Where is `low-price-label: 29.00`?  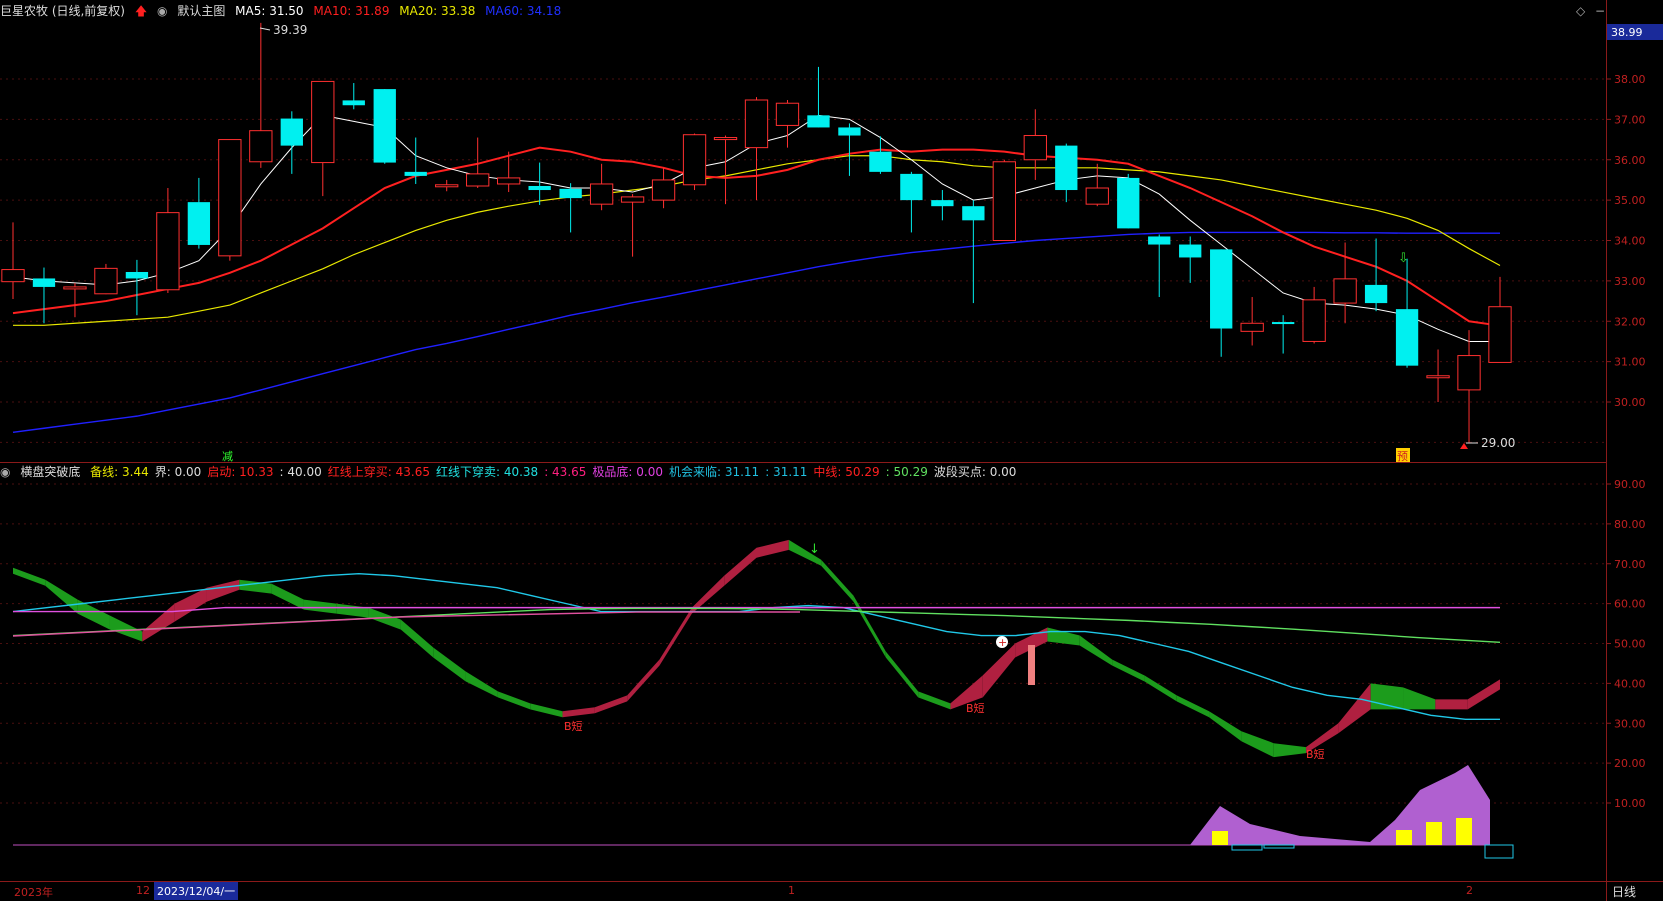 low-price-label: 29.00 is located at coordinates (1498, 443).